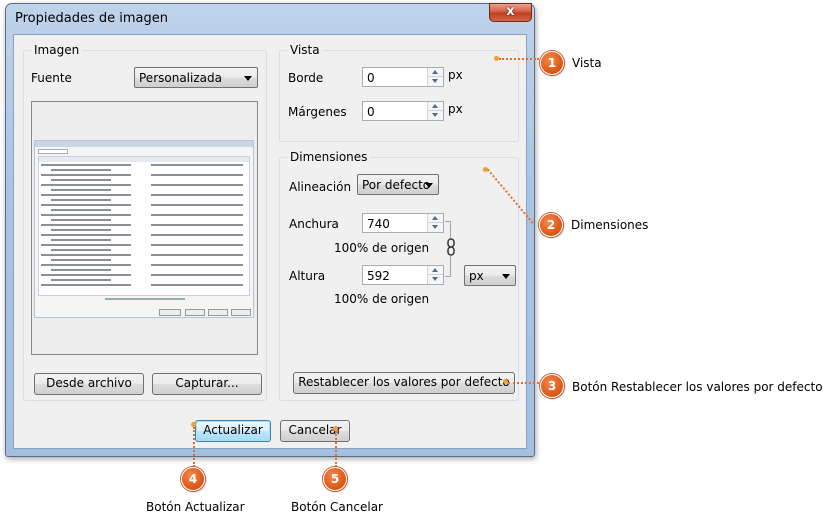 The image size is (828, 531). I want to click on margins-spinner: 0, so click(403, 111).